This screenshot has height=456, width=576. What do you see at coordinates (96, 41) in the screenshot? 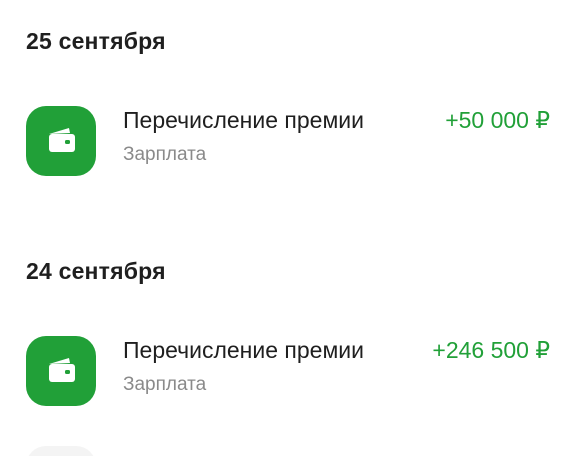
I see `date-header: 25 сентября` at bounding box center [96, 41].